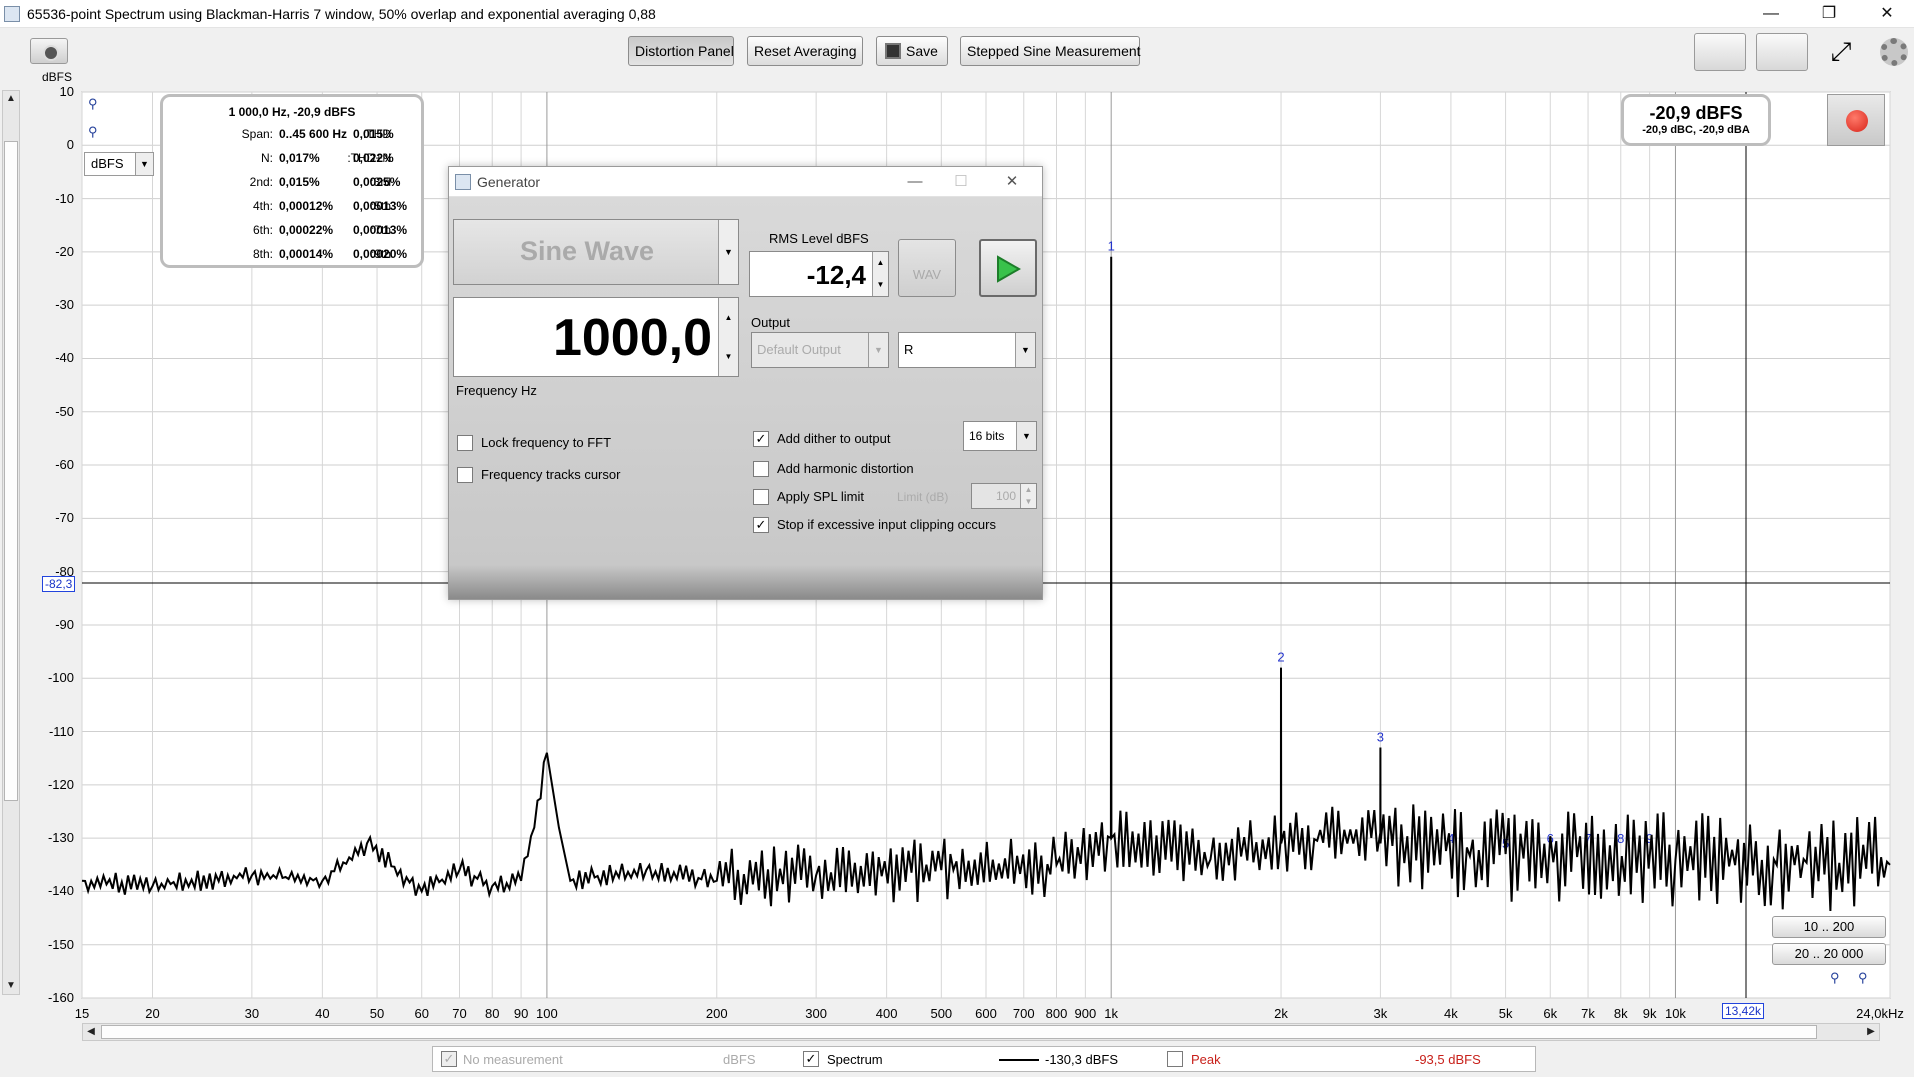 This screenshot has width=1914, height=1077. I want to click on info-label: 4th:, so click(262, 206).